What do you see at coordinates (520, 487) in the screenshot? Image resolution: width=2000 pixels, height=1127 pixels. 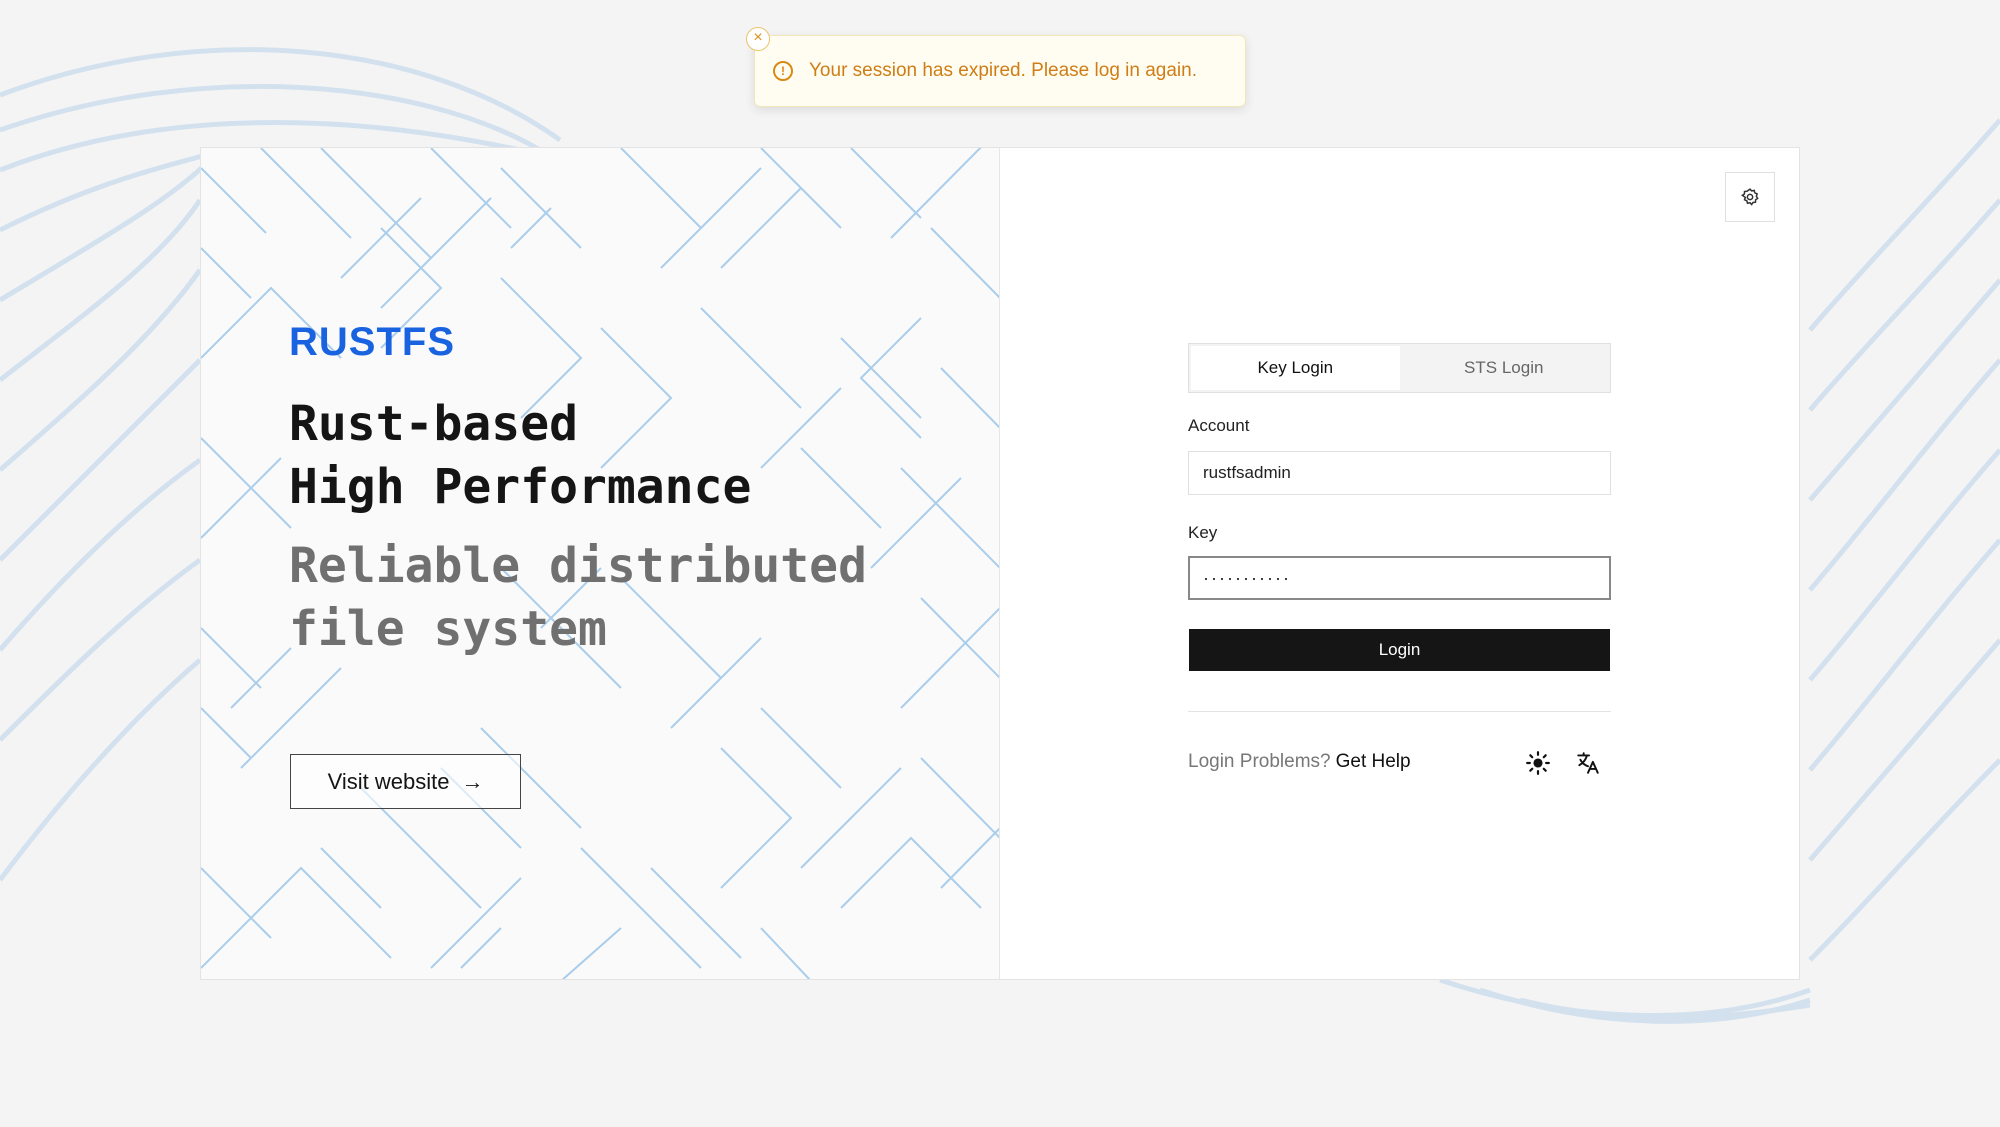 I see `headline-line-2: High Performance` at bounding box center [520, 487].